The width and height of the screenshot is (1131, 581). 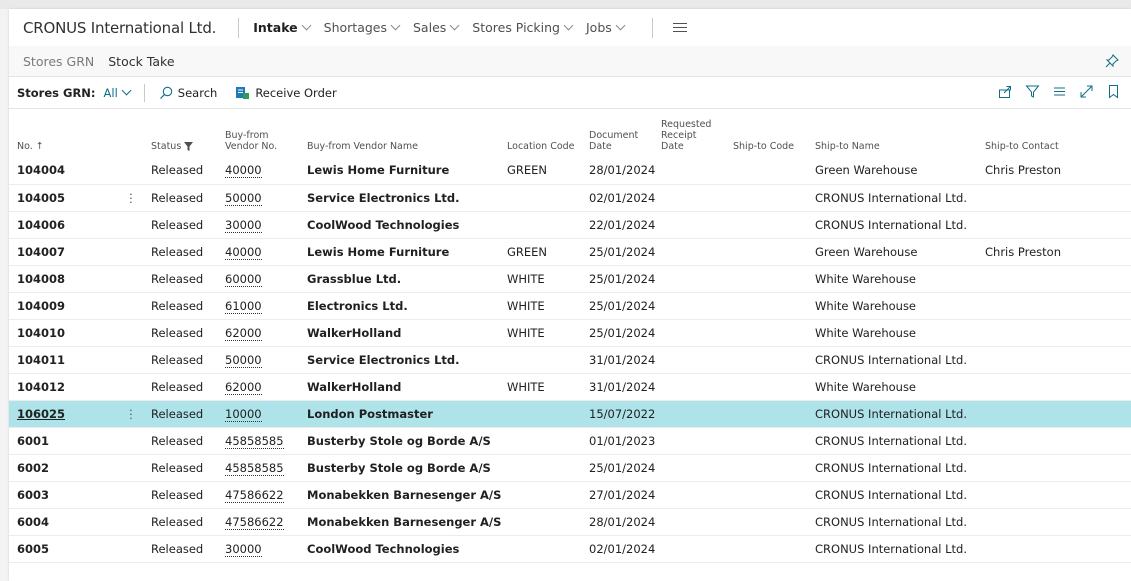 I want to click on cell-no: 6001, so click(x=63, y=441).